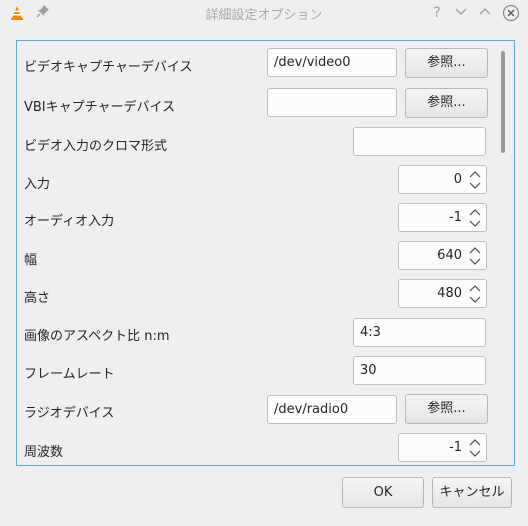 Image resolution: width=528 pixels, height=526 pixels. I want to click on input-value: 0, so click(457, 179).